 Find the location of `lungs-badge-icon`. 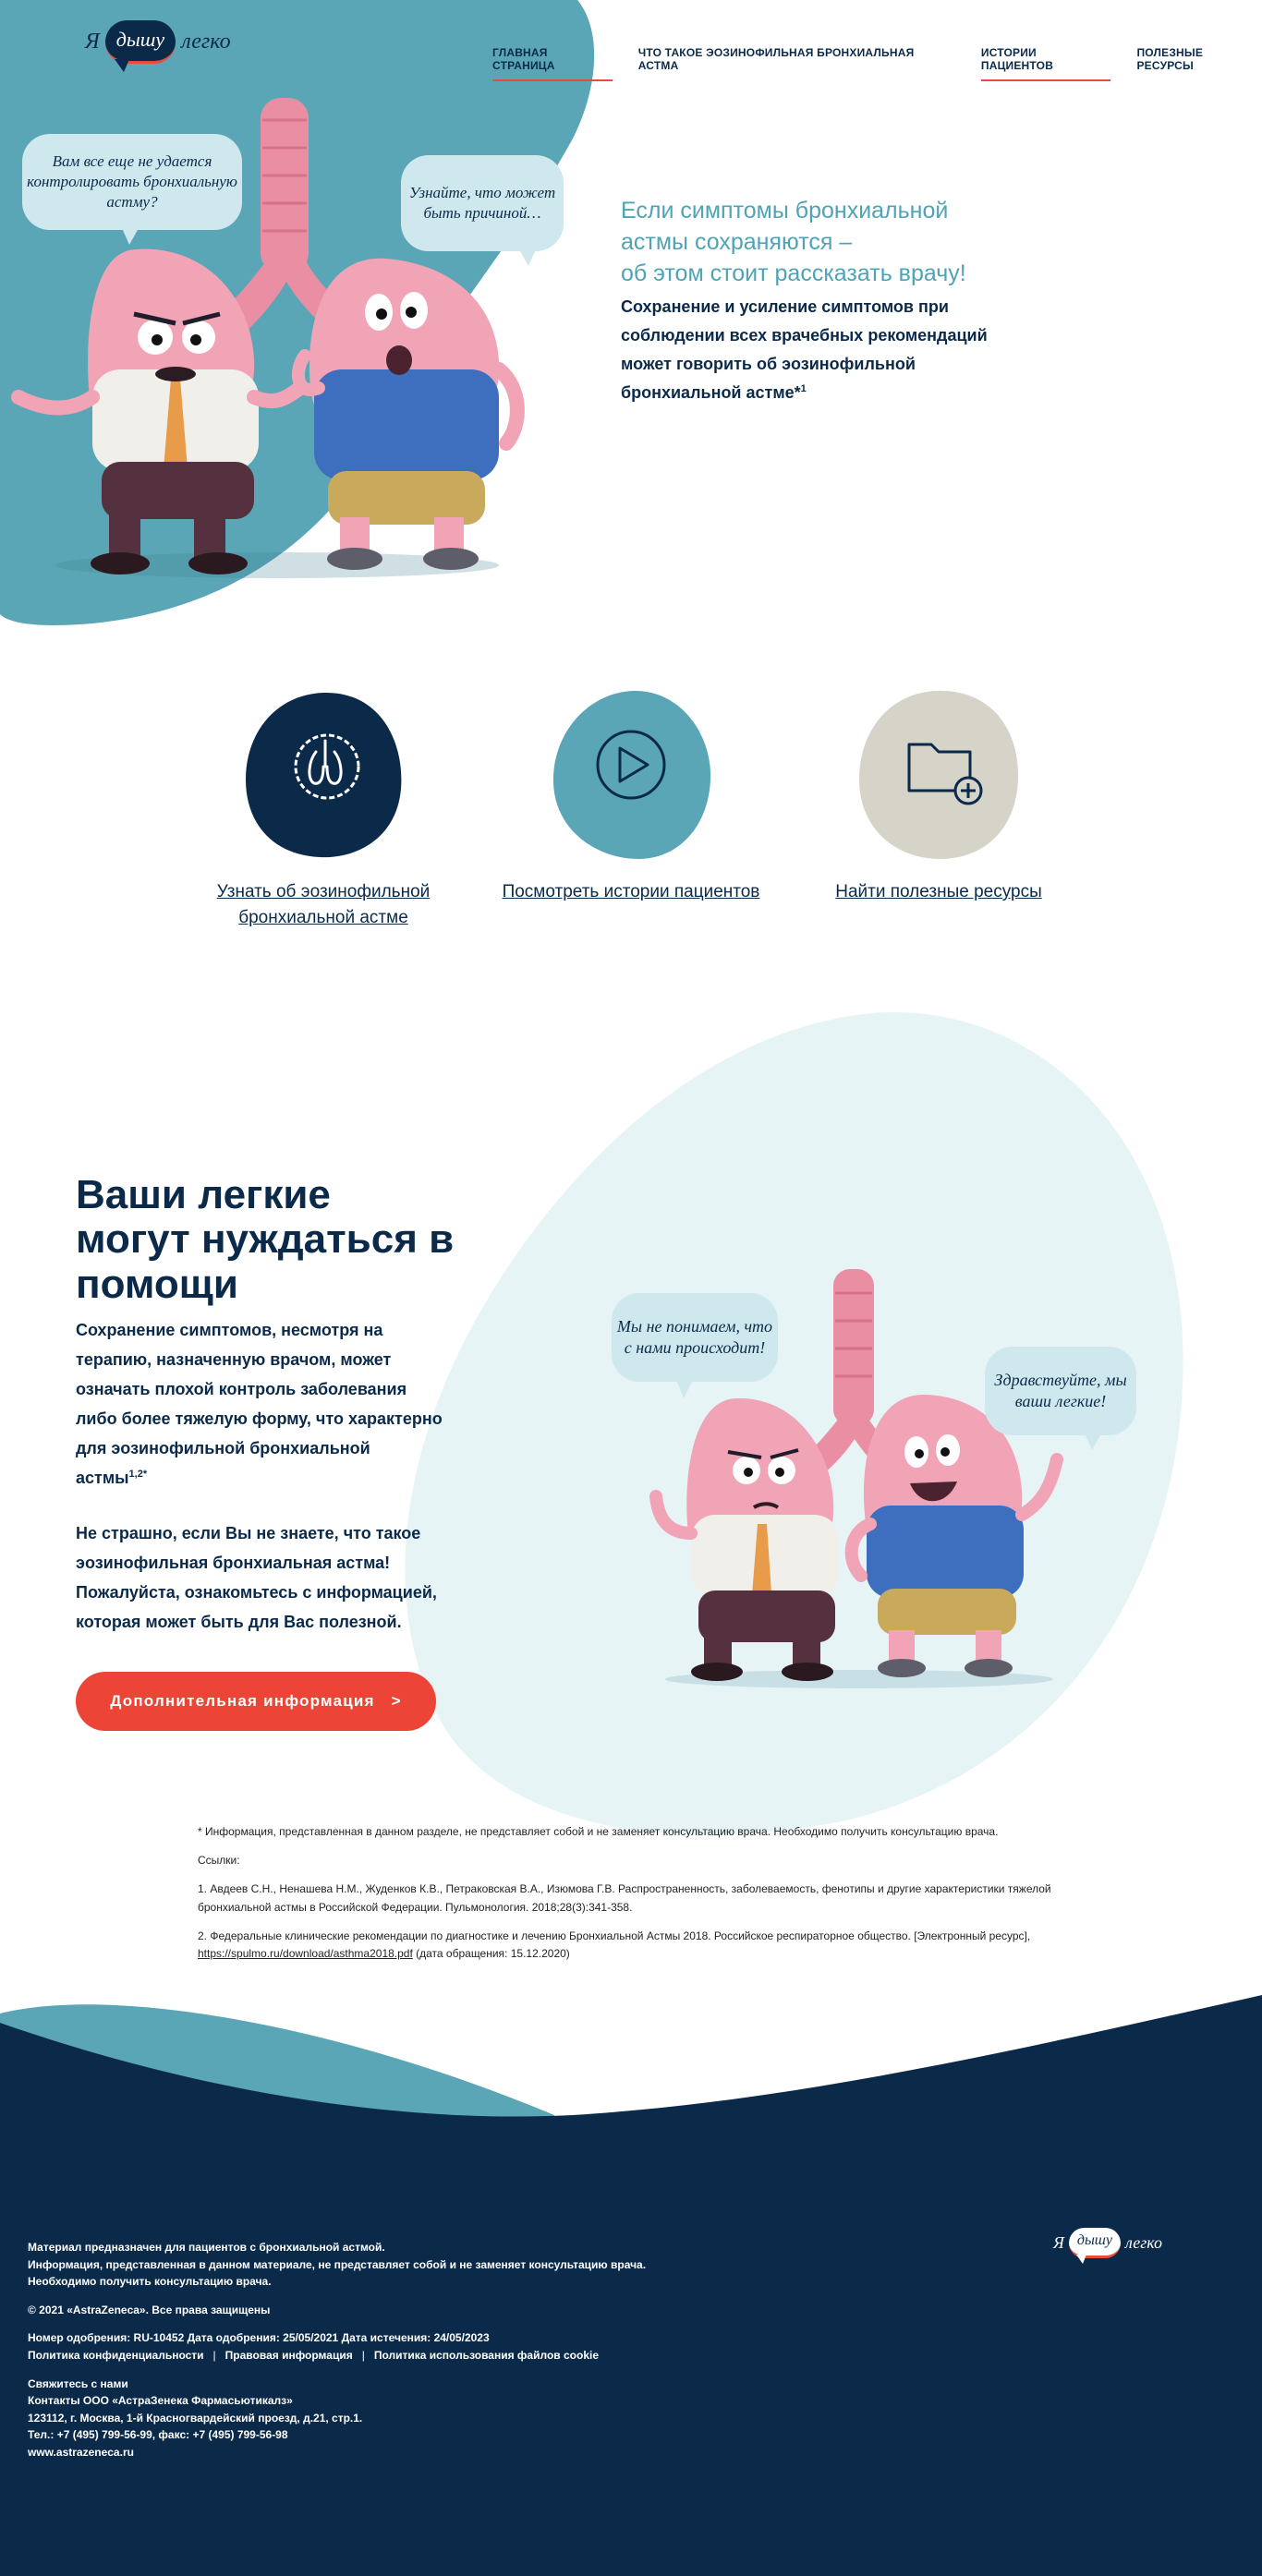

lungs-badge-icon is located at coordinates (324, 775).